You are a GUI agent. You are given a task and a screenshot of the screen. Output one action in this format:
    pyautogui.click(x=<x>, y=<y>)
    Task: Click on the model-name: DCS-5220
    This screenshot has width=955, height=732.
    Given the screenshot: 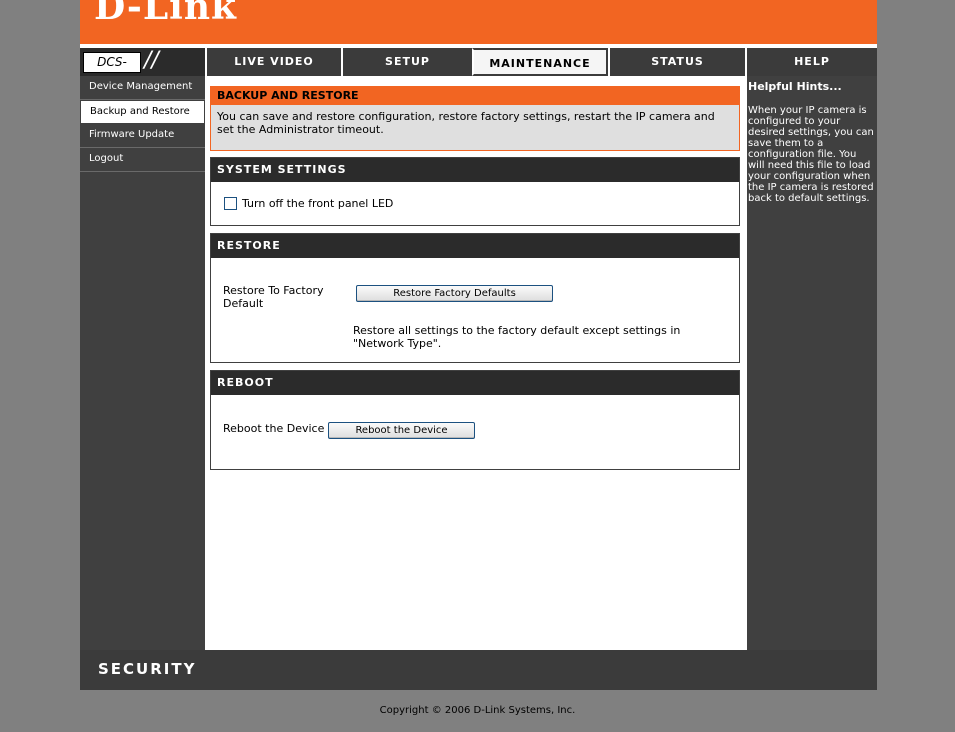 What is the action you would take?
    pyautogui.click(x=112, y=70)
    